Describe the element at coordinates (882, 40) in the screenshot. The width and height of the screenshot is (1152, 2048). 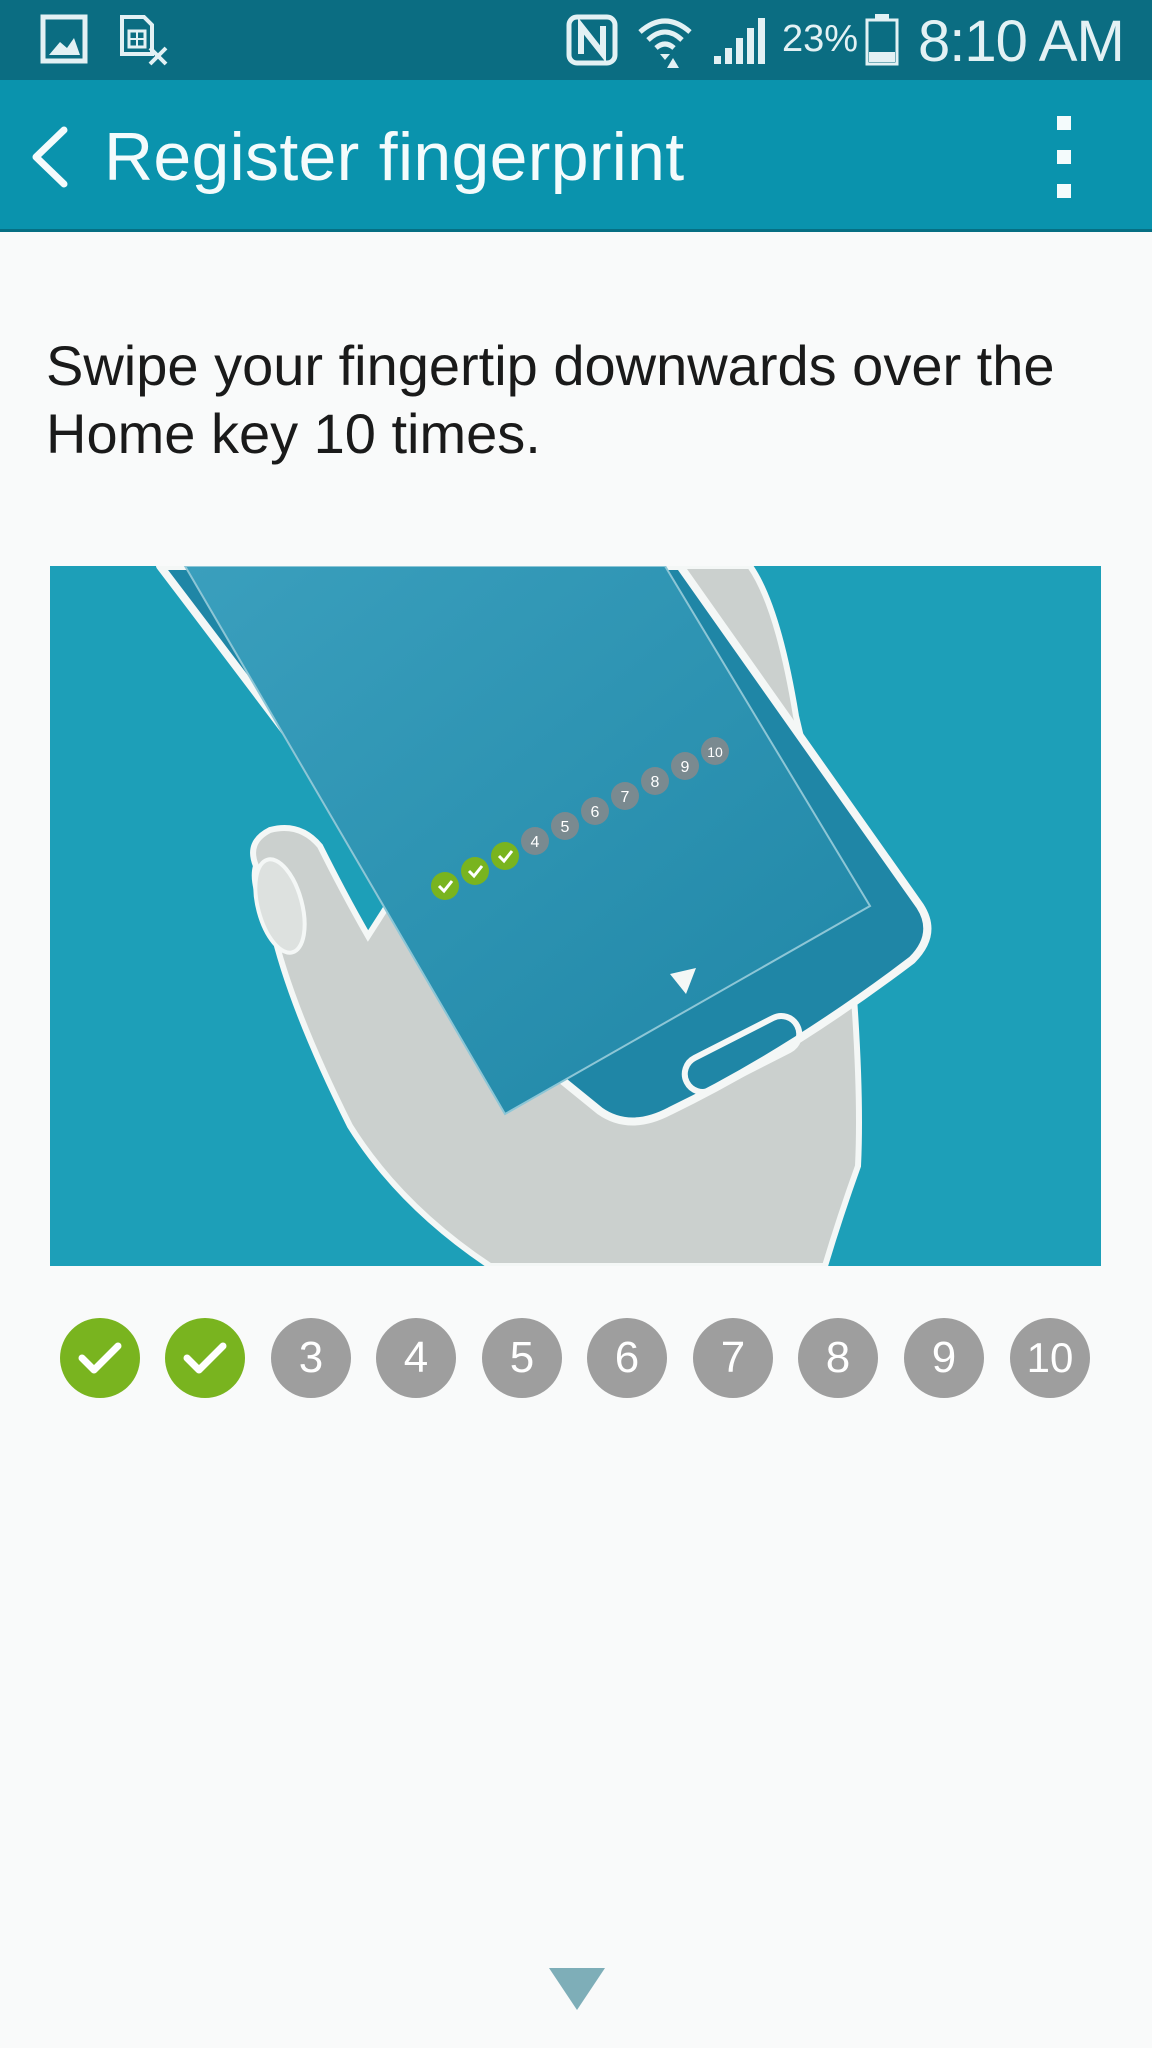
I see `battery-icon` at that location.